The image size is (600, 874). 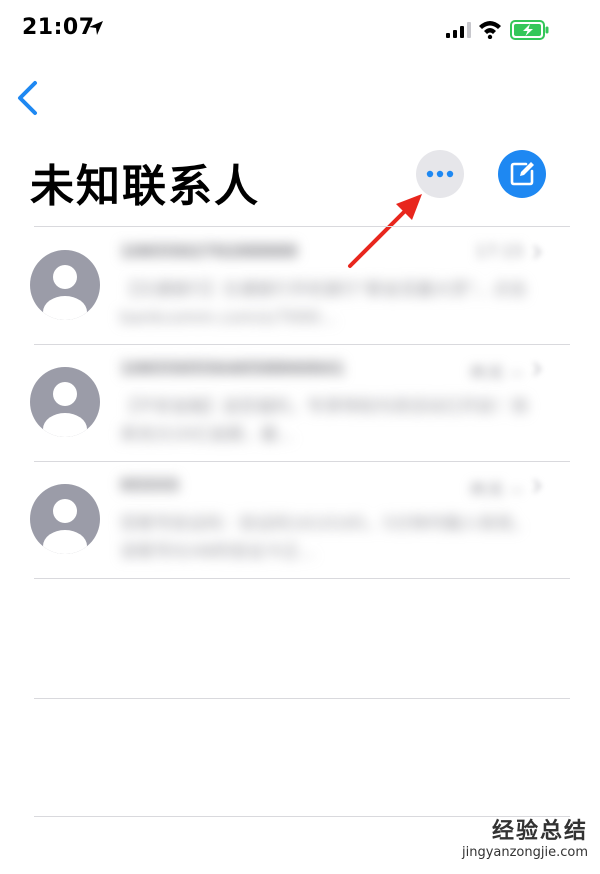 I want to click on watermark-chinese: 经验总结, so click(x=539, y=831).